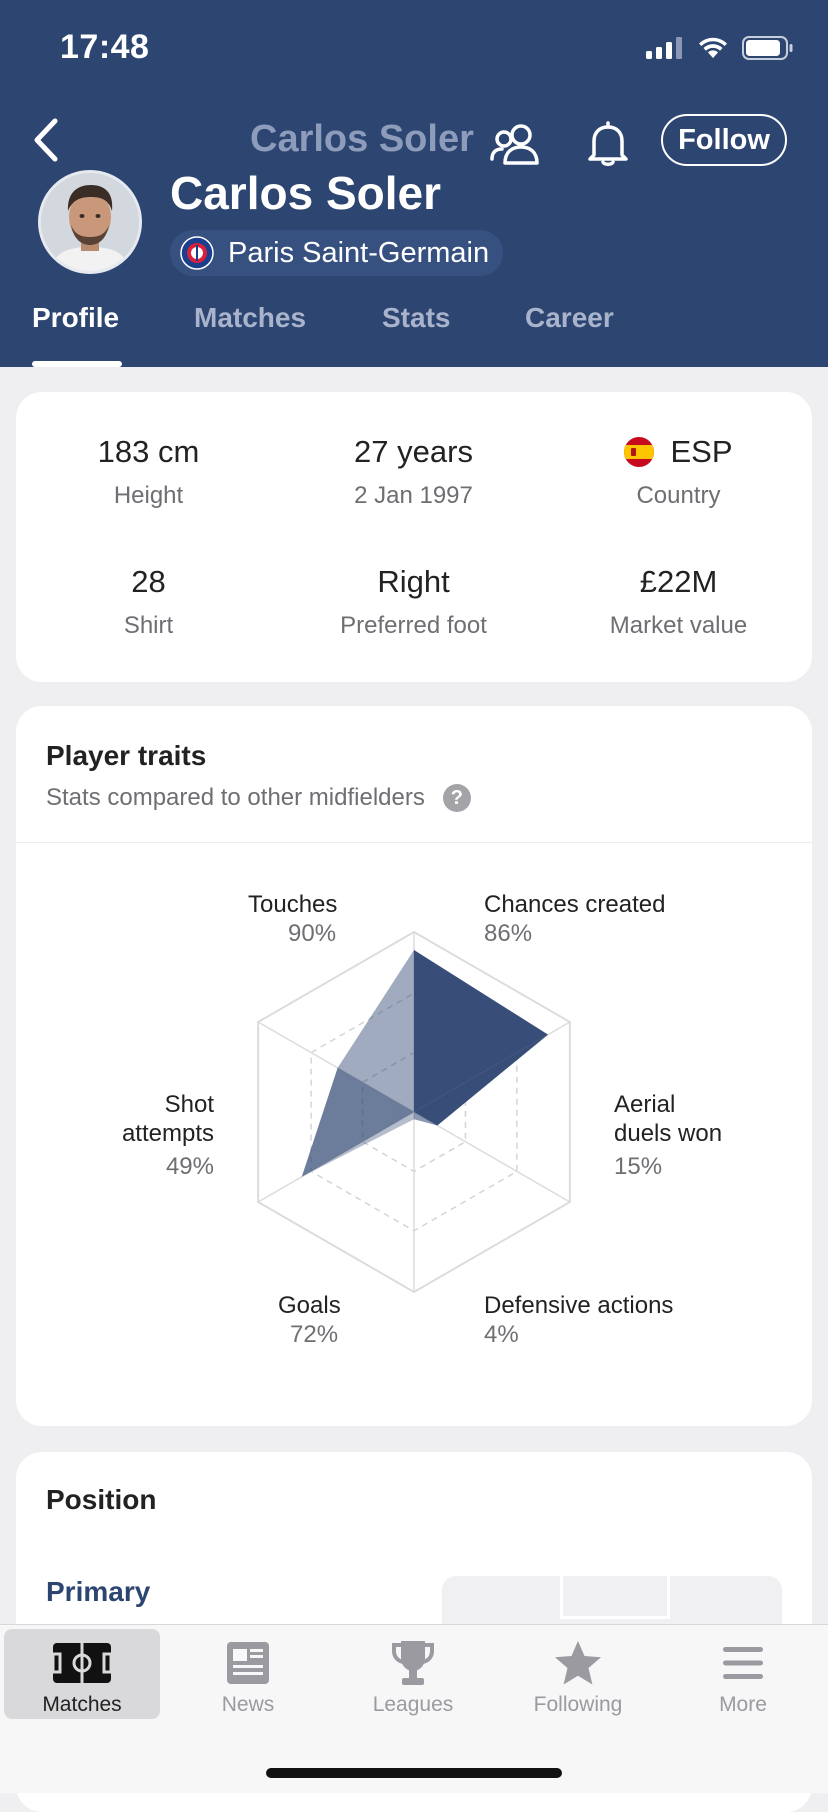  Describe the element at coordinates (575, 904) in the screenshot. I see `trait-name: Chances created` at that location.